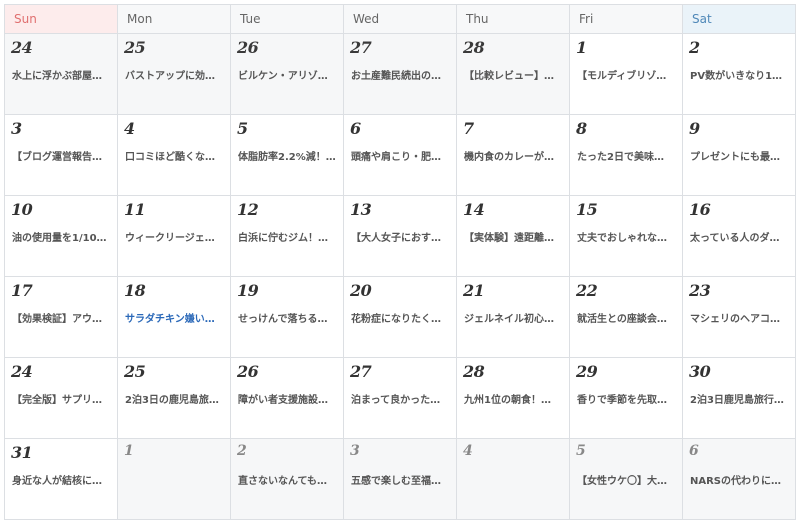  What do you see at coordinates (248, 47) in the screenshot?
I see `day-number: 26` at bounding box center [248, 47].